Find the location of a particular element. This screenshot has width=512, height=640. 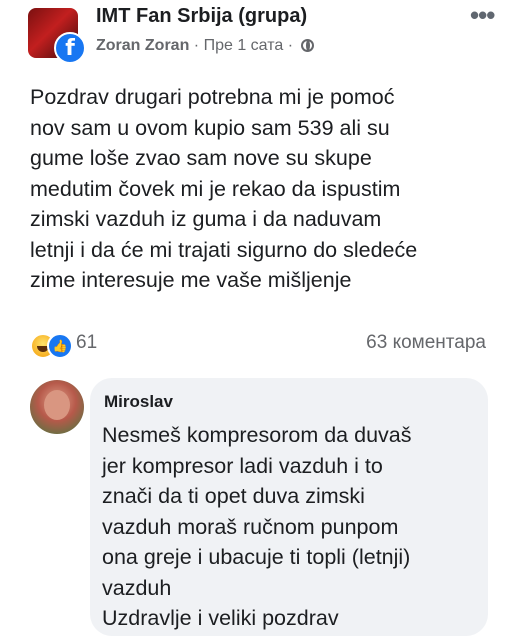

like-reaction-icon: 👍 is located at coordinates (60, 346).